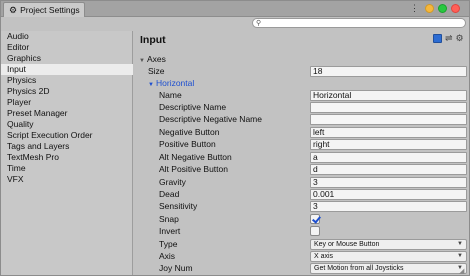 This screenshot has height=276, width=470. I want to click on type-dropdown: Key or Mouse Button ▼, so click(388, 244).